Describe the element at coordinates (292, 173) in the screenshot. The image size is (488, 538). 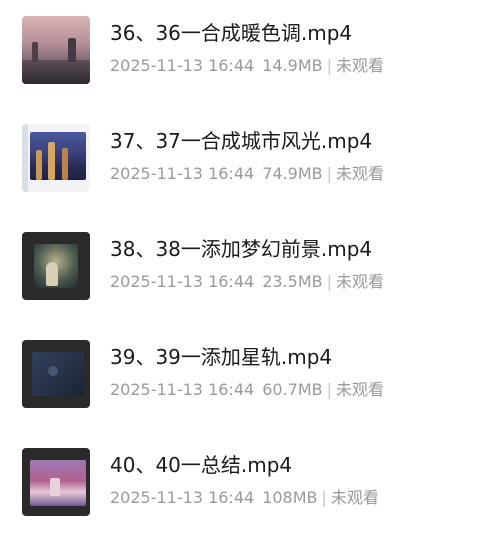
I see `file-size: 74.9MB` at that location.